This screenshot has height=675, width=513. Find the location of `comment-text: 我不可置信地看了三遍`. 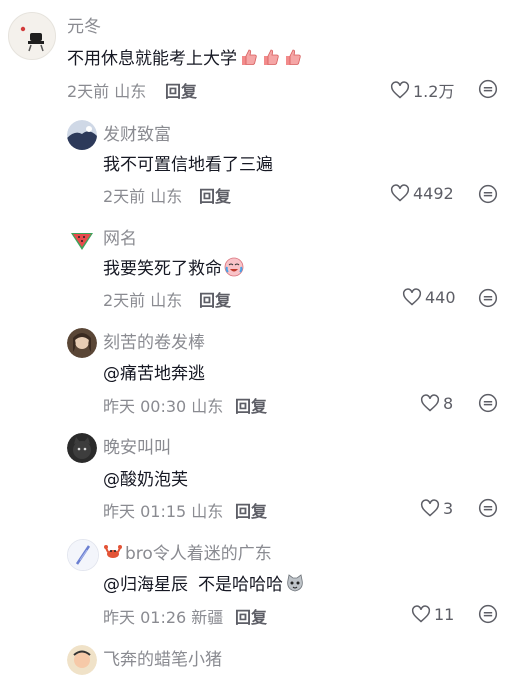

comment-text: 我不可置信地看了三遍 is located at coordinates (188, 165).